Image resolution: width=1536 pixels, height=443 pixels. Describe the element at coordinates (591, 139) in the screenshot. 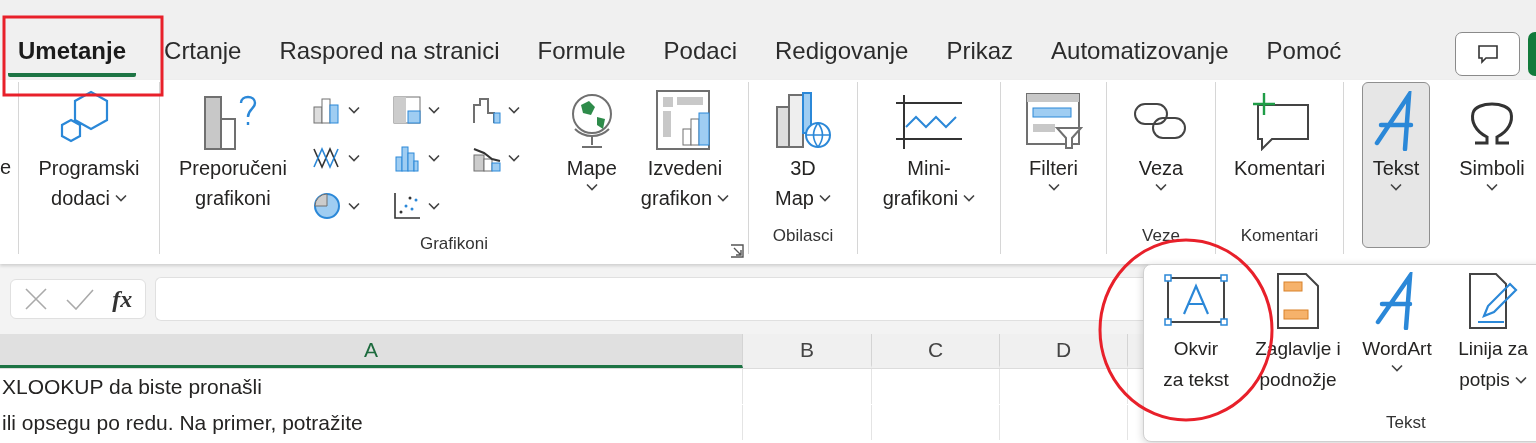

I see `ribbon-button: Mape` at that location.